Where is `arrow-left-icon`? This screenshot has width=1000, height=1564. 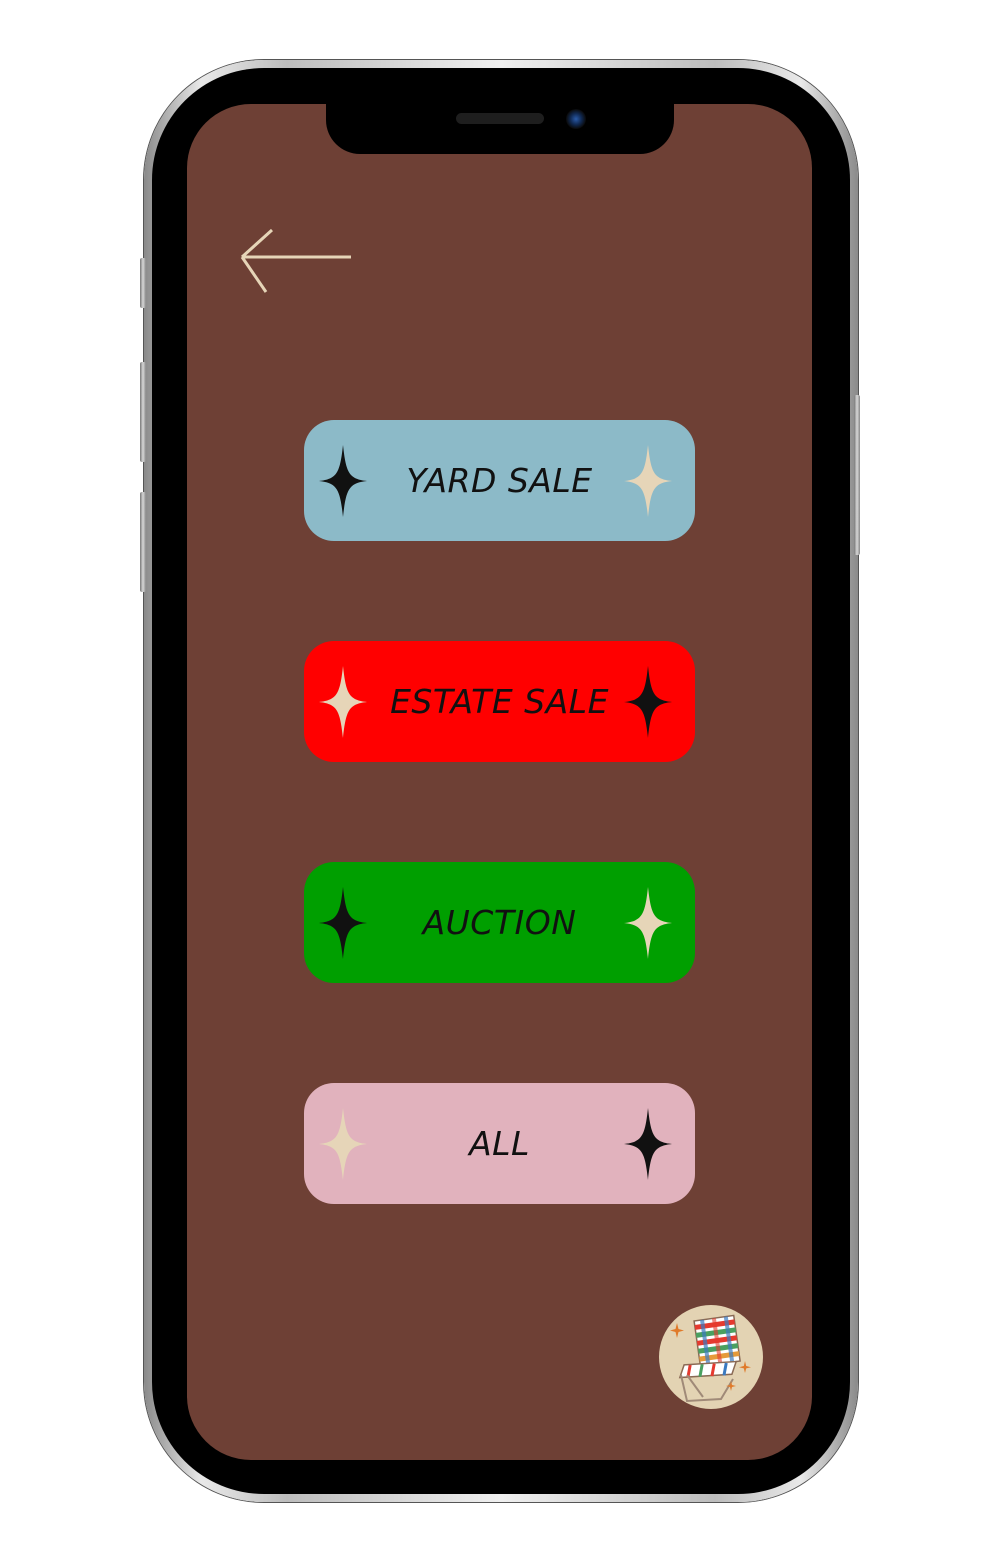
arrow-left-icon is located at coordinates (295, 260).